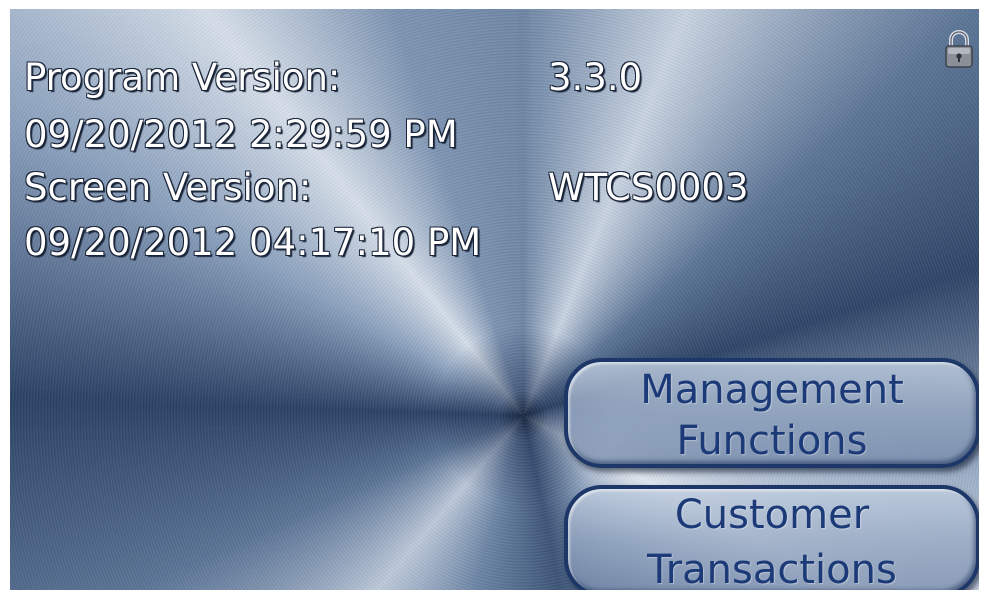 The width and height of the screenshot is (989, 599). What do you see at coordinates (772, 441) in the screenshot?
I see `management-functions-line2: Functions` at bounding box center [772, 441].